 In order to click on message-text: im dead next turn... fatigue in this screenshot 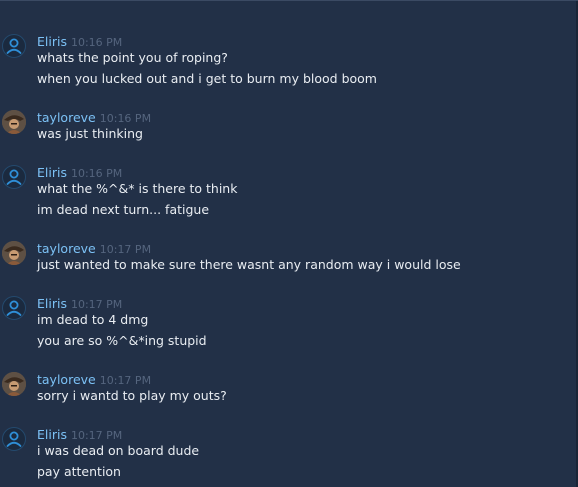, I will do `click(123, 209)`.